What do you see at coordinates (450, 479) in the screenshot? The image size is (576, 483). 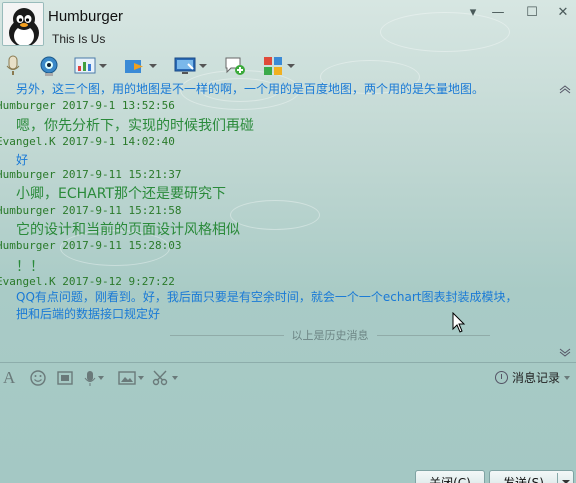 I see `close-button-label: 关闭(C)` at bounding box center [450, 479].